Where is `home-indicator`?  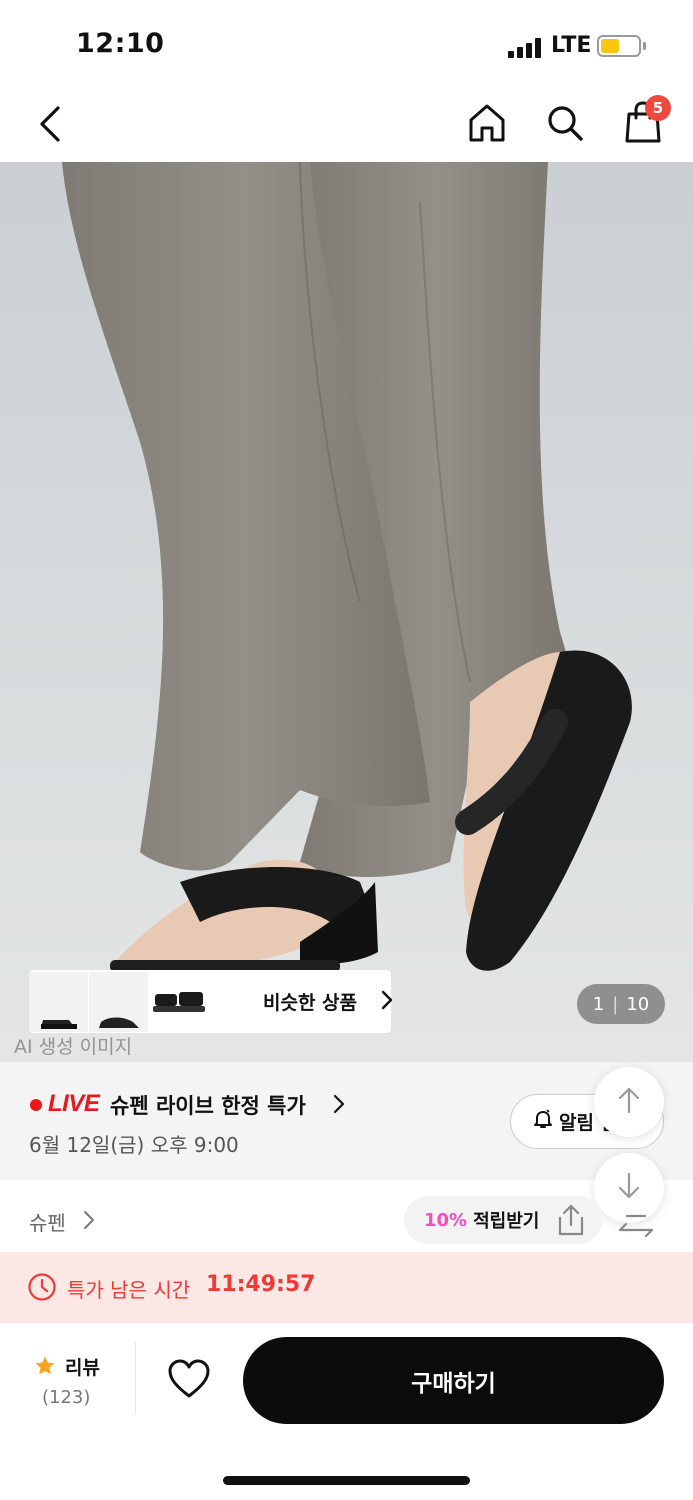
home-indicator is located at coordinates (346, 1480).